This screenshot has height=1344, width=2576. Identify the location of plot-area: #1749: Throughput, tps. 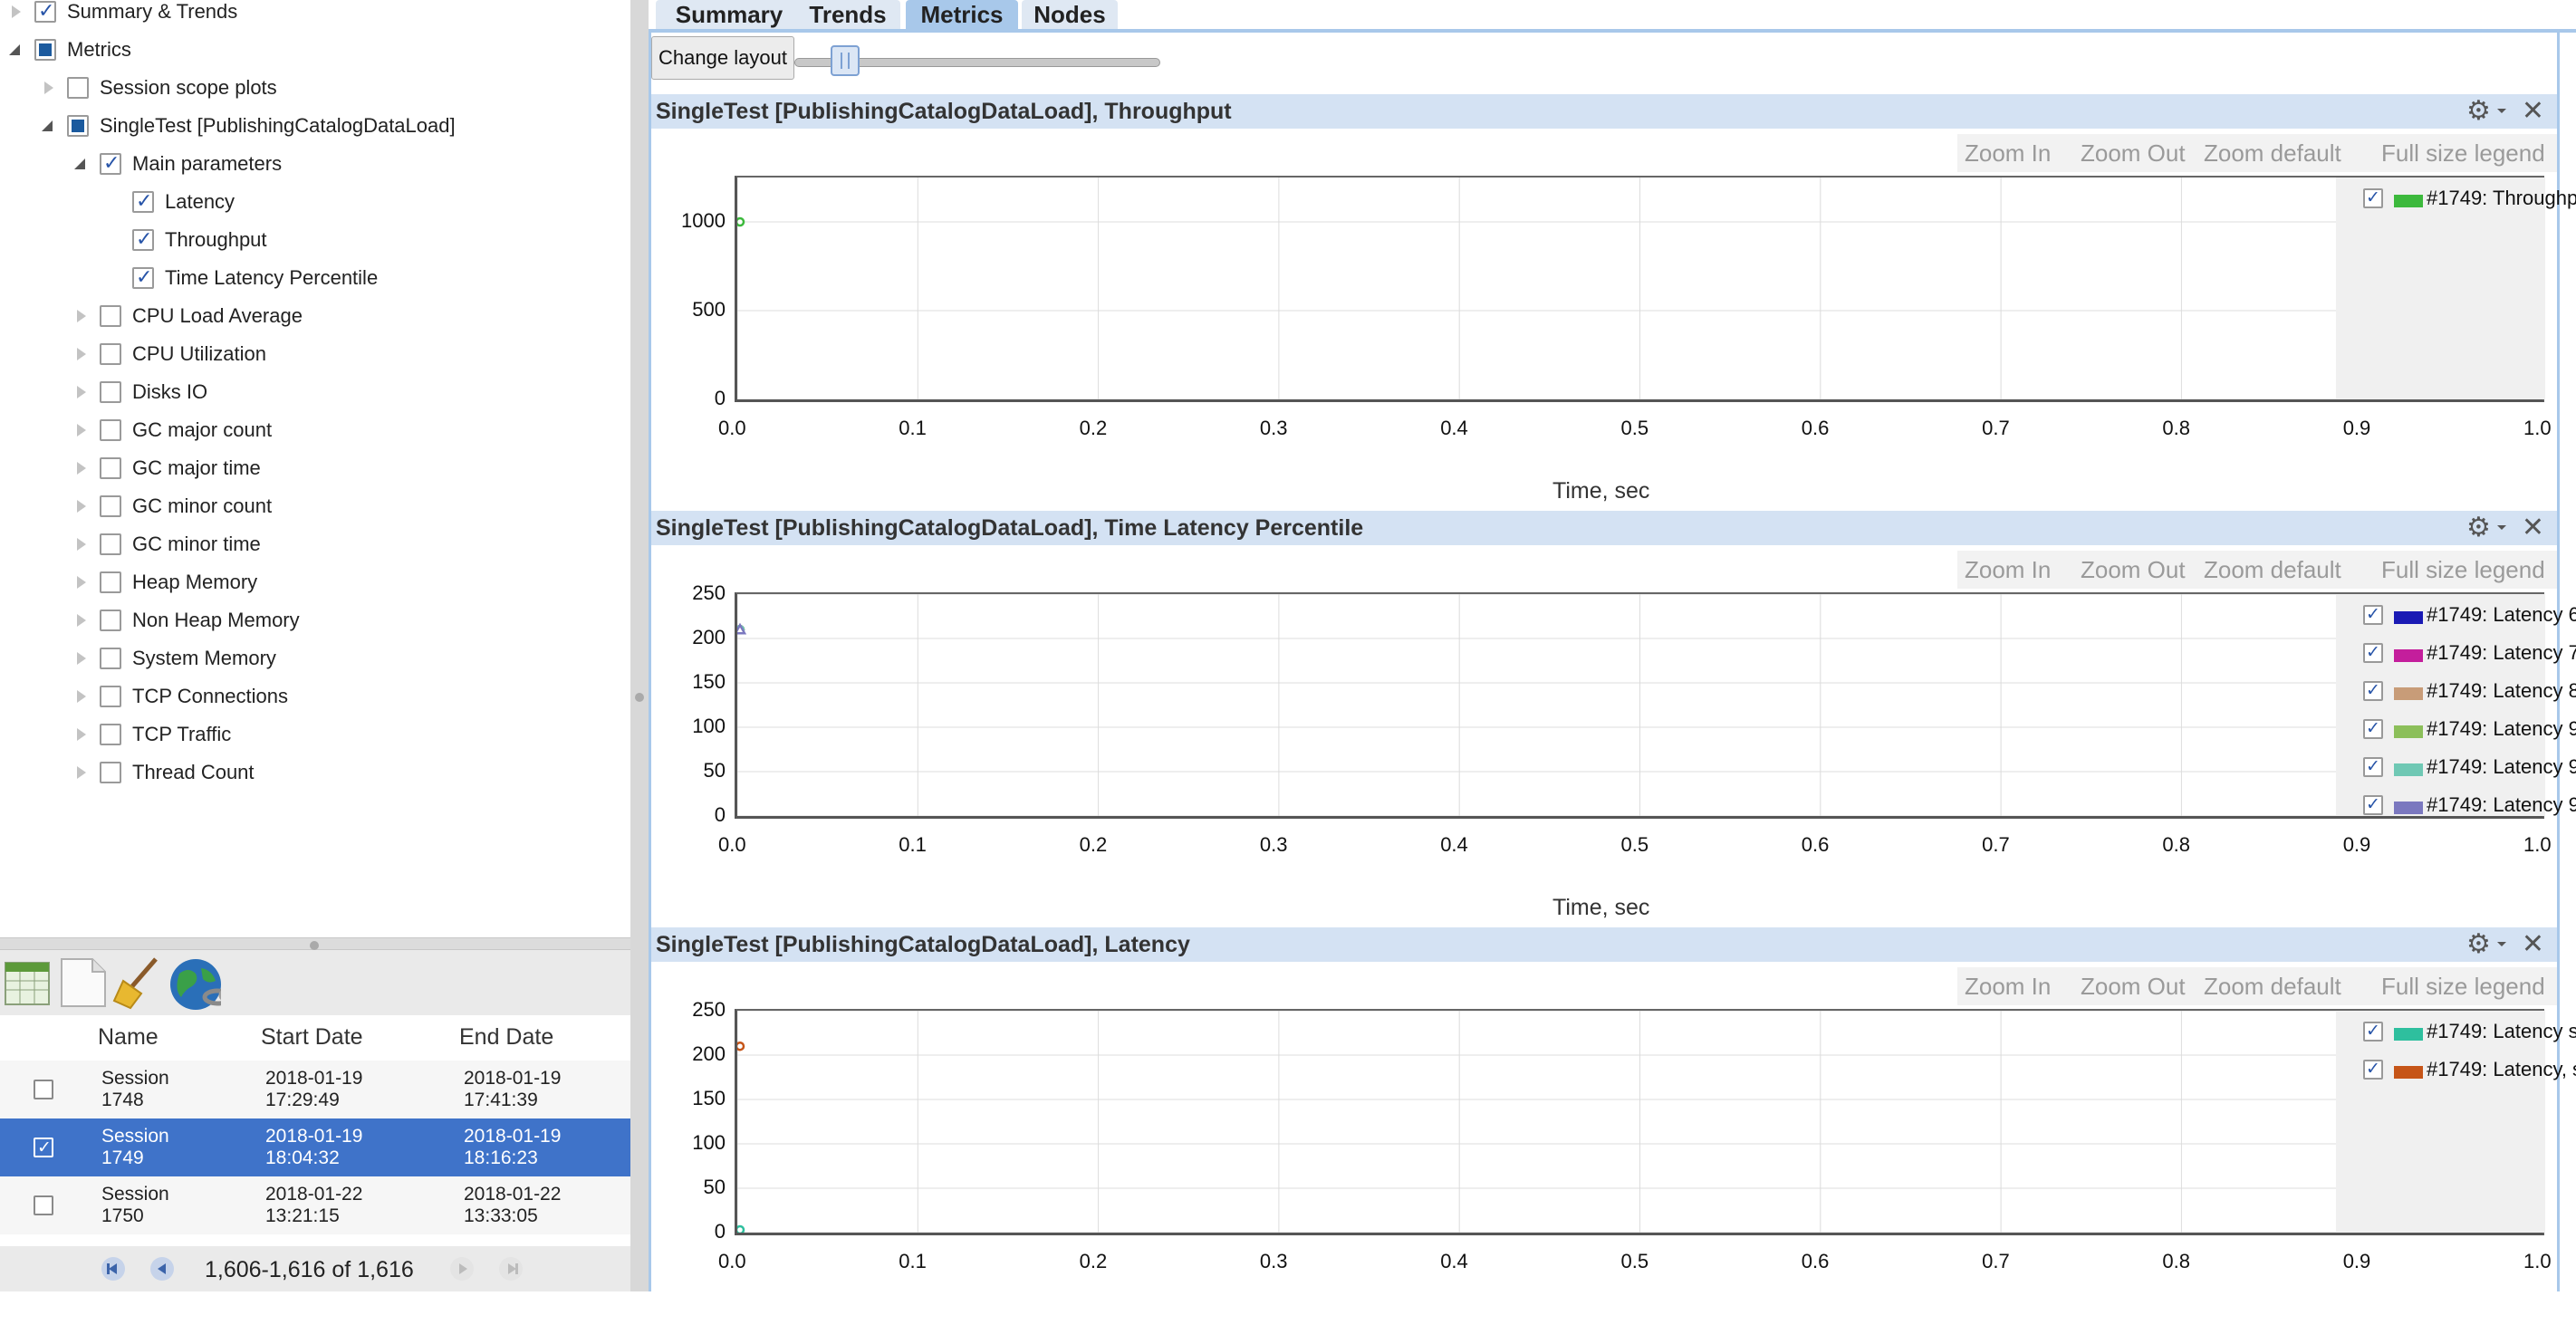
(1655, 289).